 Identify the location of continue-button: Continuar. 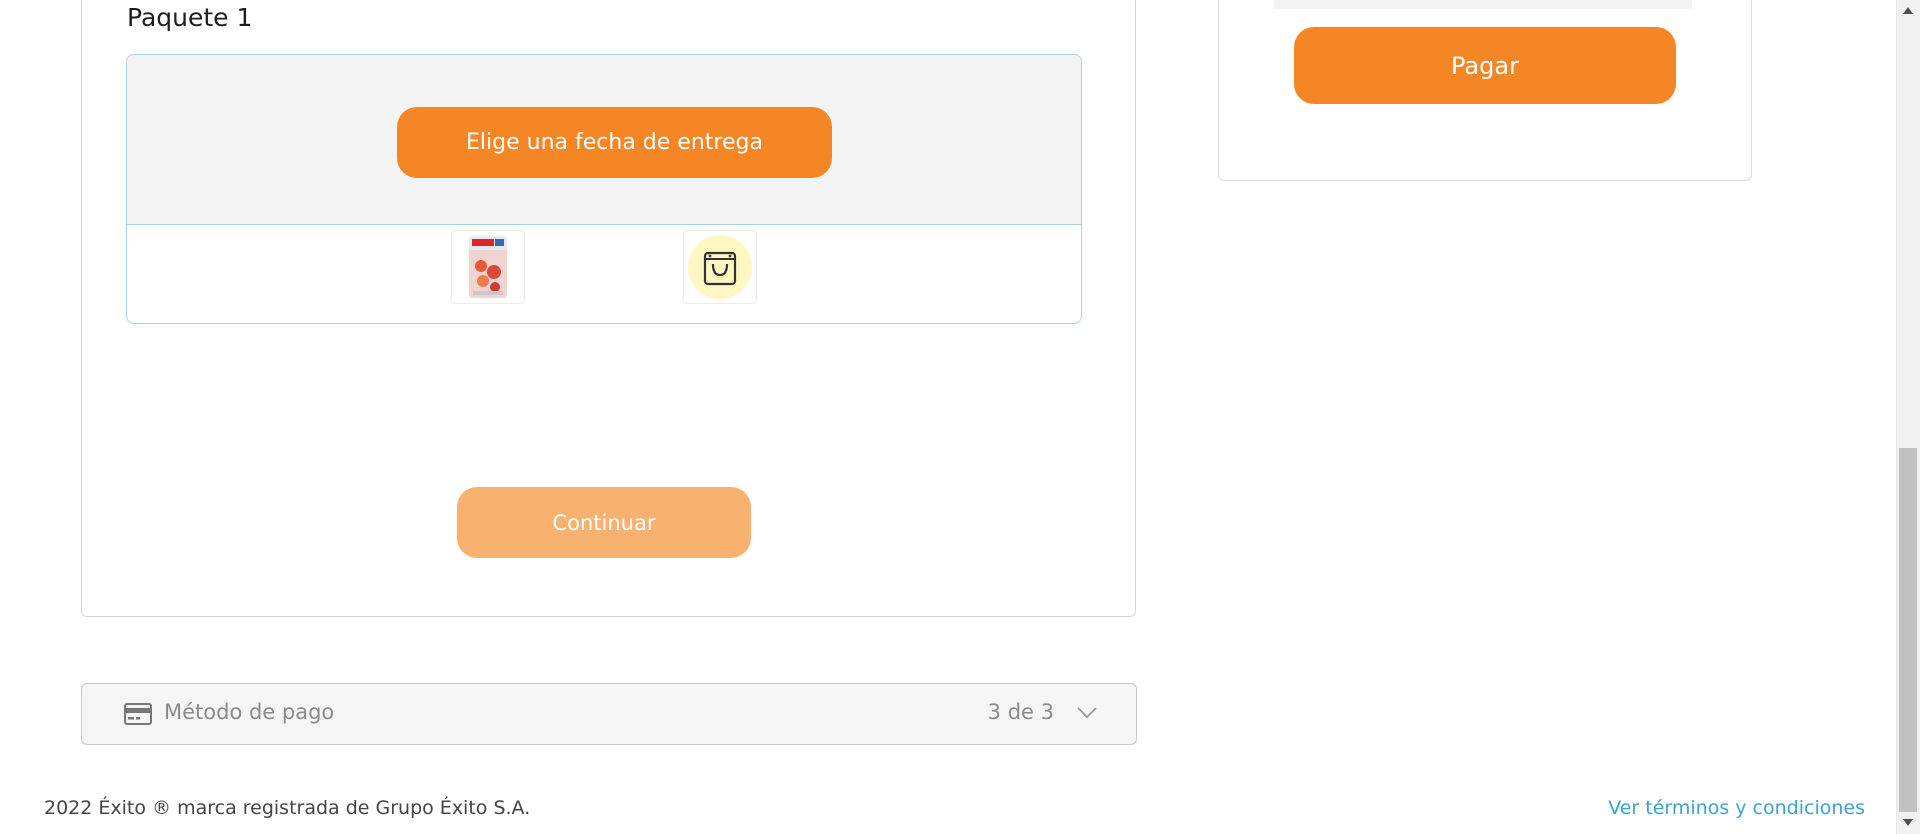
(604, 522).